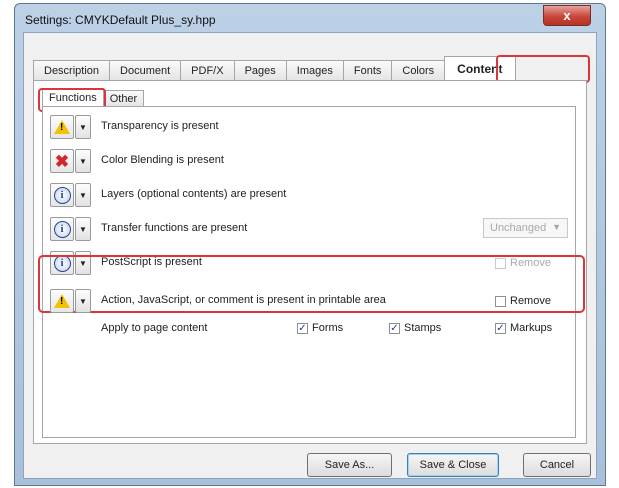 The height and width of the screenshot is (488, 619). Describe the element at coordinates (162, 160) in the screenshot. I see `row-label: Color Blending is present` at that location.